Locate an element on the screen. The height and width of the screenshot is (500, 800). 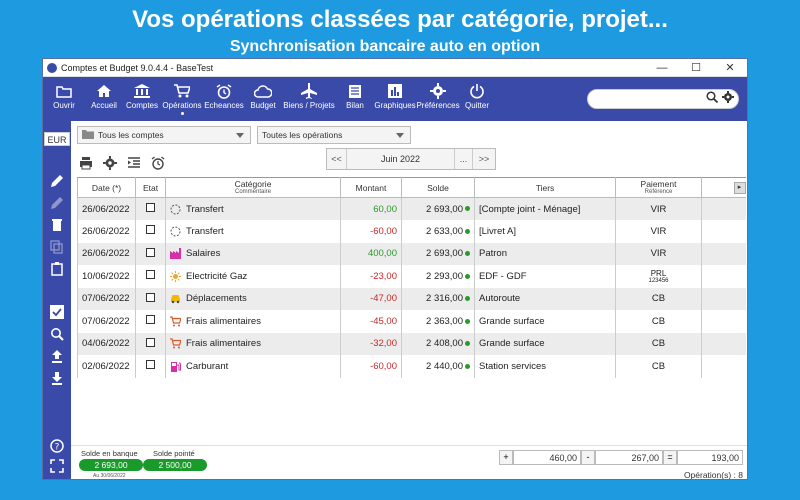
toolbar-operations-button: Opérations is located at coordinates (182, 99).